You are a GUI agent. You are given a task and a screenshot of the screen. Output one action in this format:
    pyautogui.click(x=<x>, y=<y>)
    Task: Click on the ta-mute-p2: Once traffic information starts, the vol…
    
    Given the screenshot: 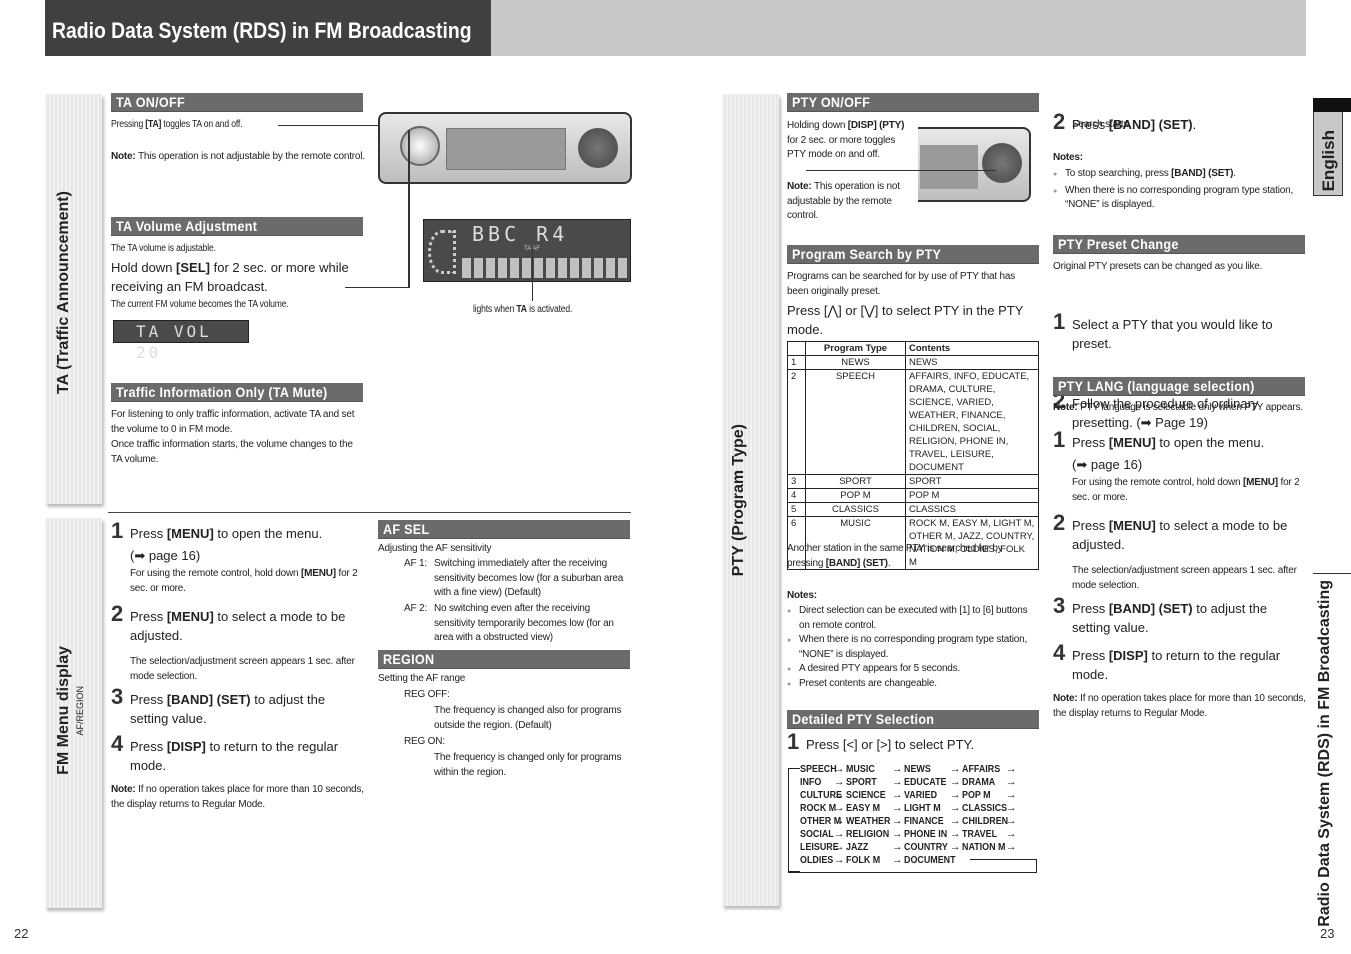 What is the action you would take?
    pyautogui.click(x=232, y=452)
    